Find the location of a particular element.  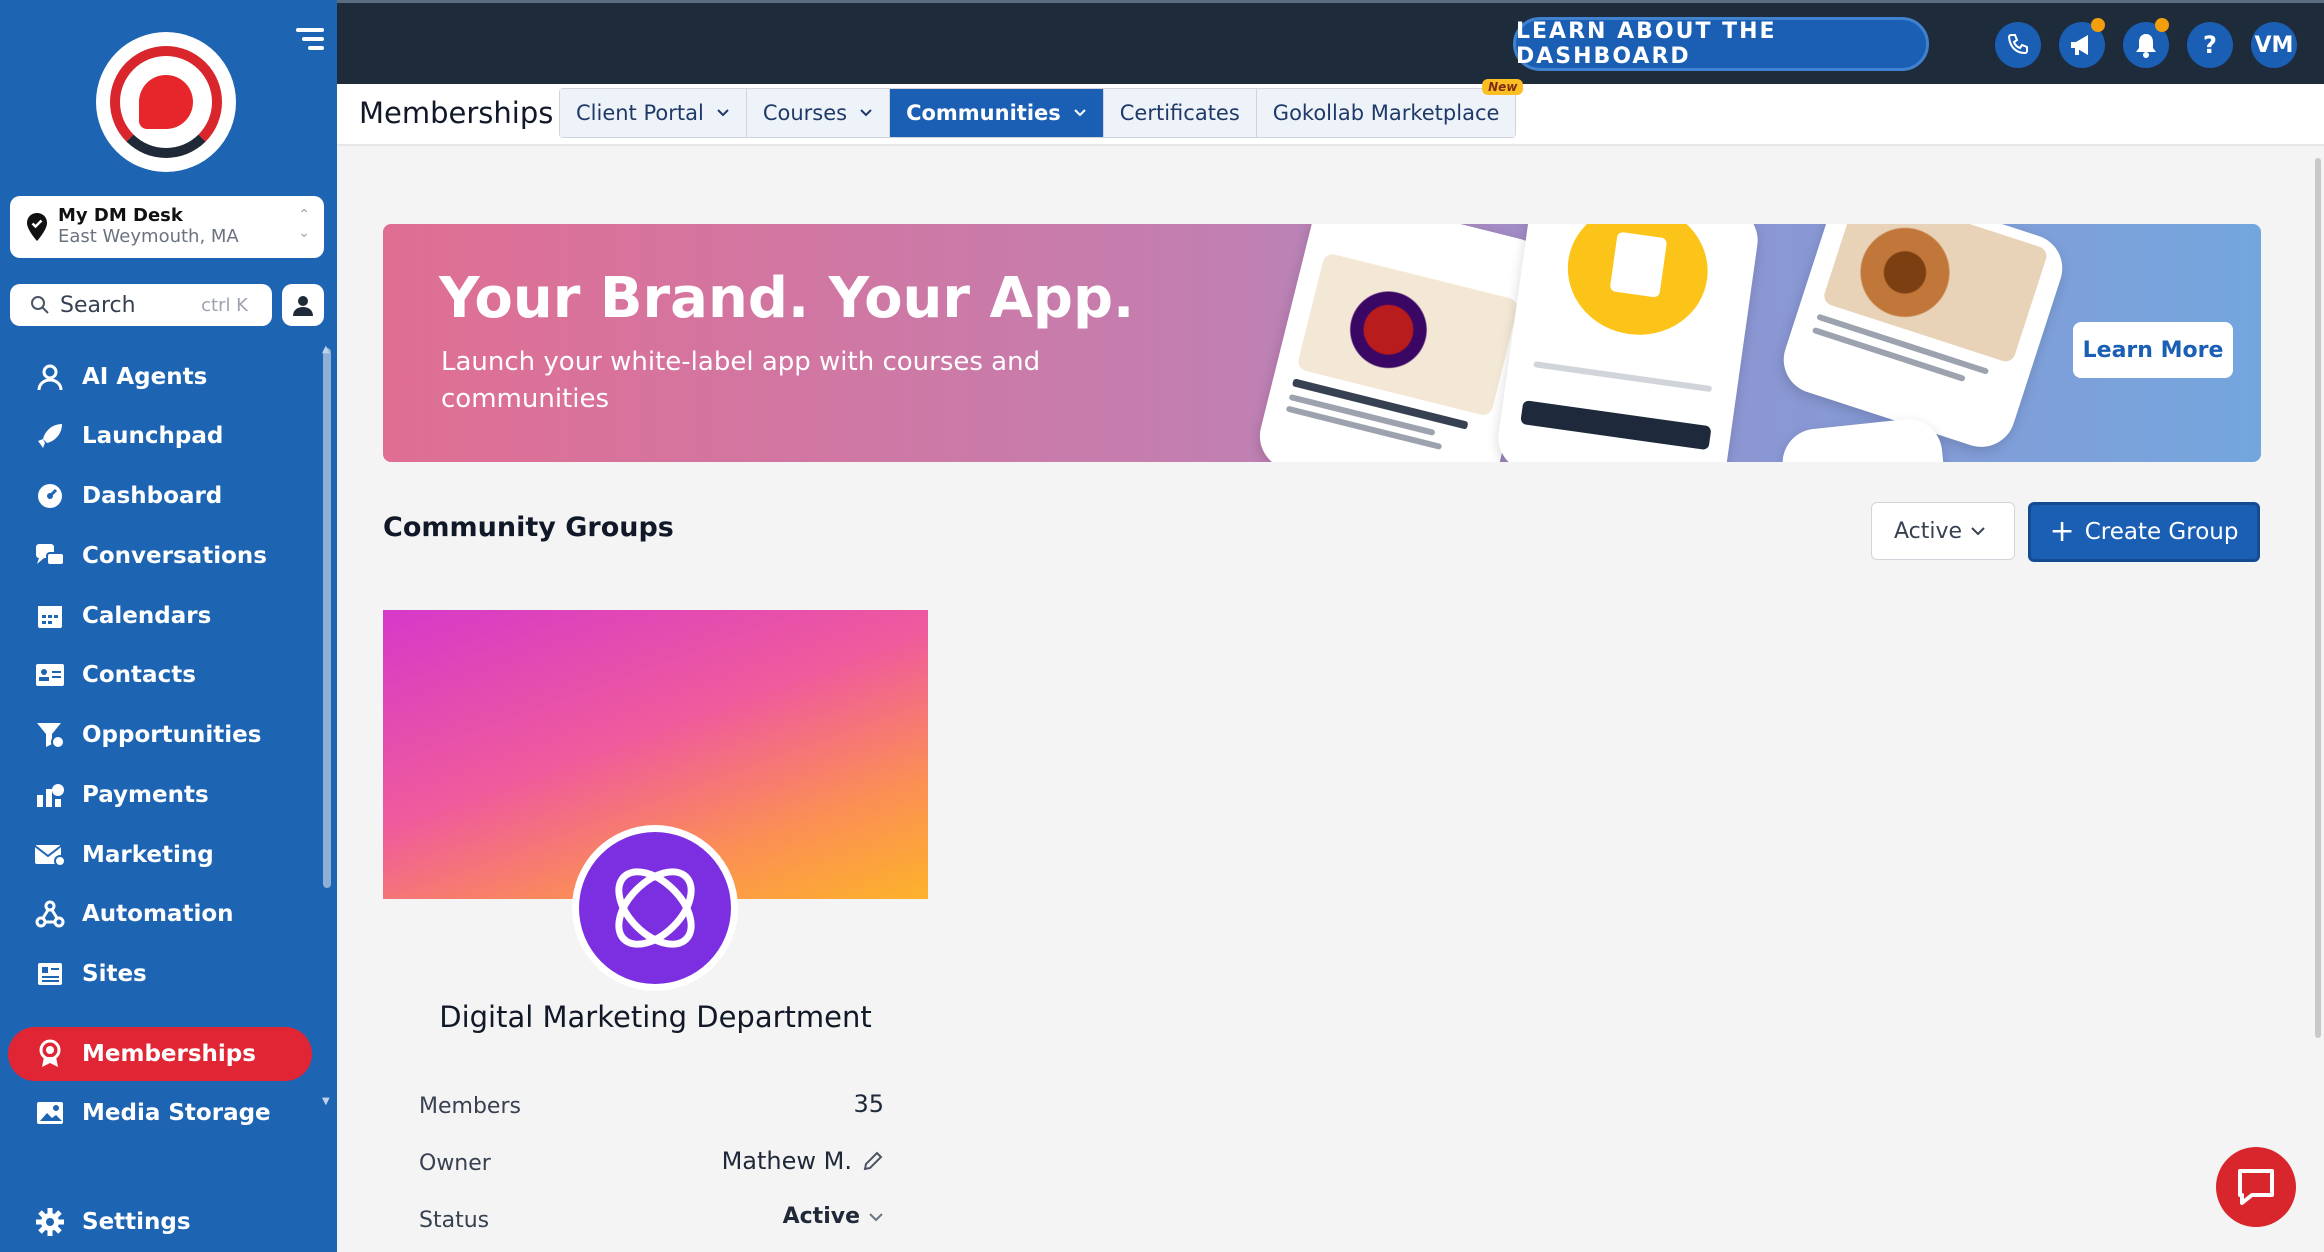

sidebar-item-label: Marketing is located at coordinates (148, 855).